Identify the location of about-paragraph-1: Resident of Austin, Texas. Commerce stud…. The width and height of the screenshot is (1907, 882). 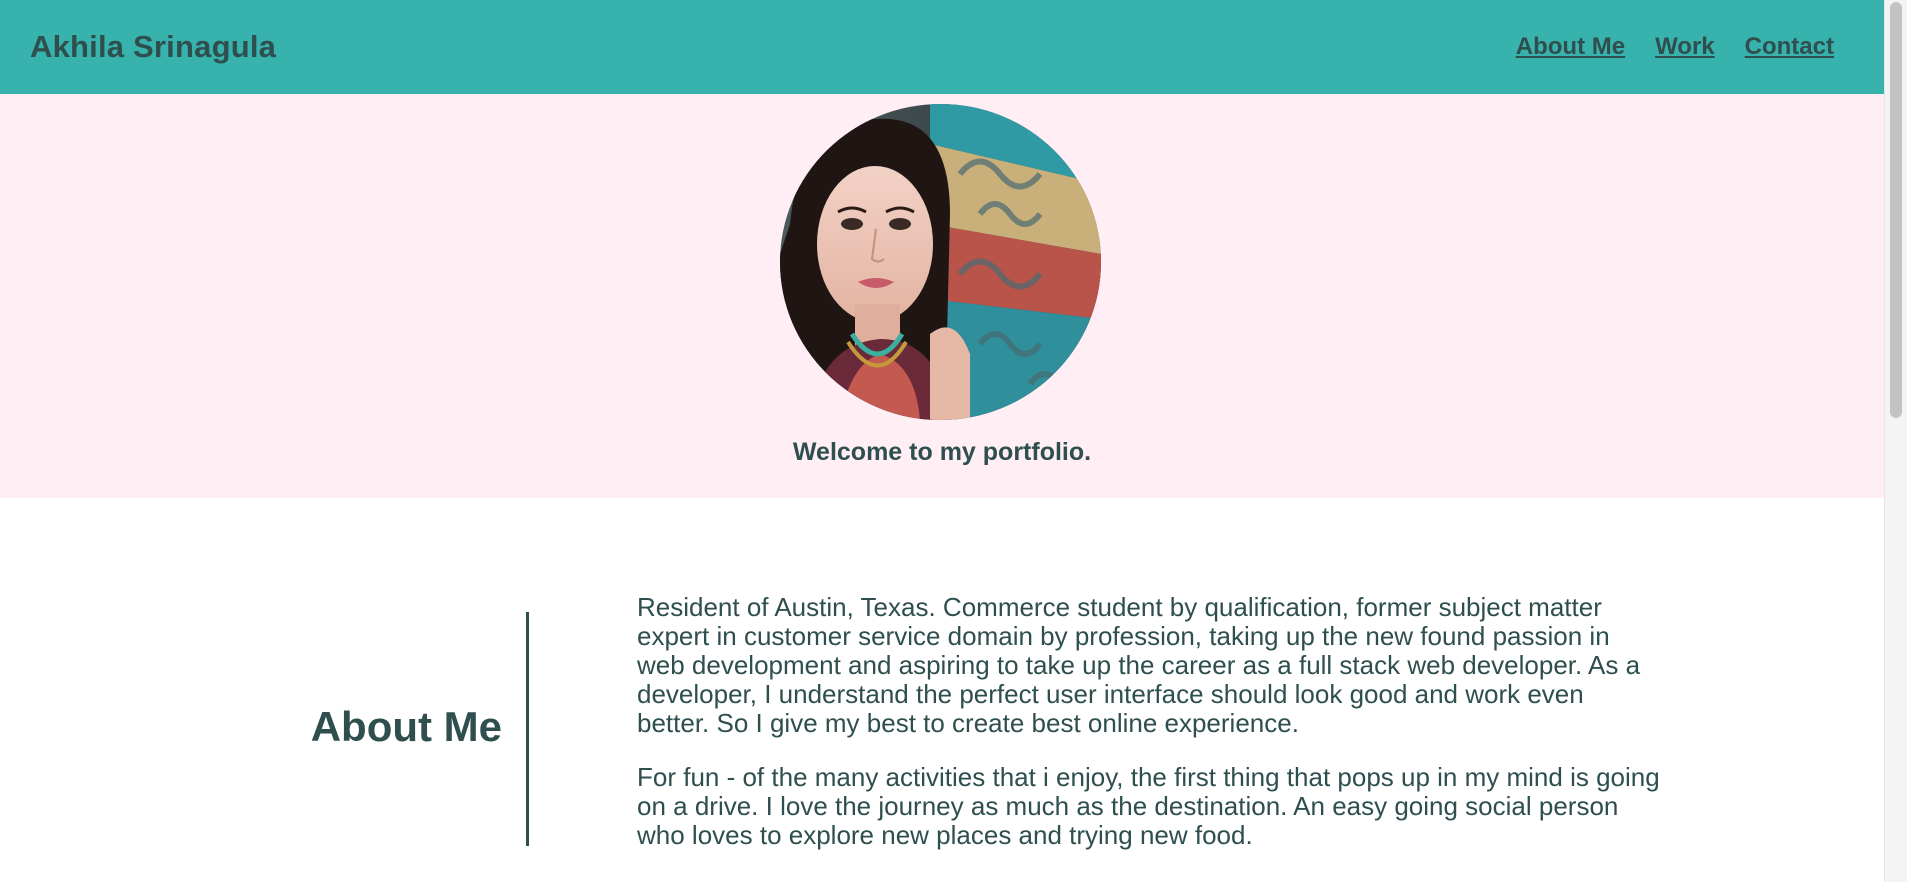
(1139, 665).